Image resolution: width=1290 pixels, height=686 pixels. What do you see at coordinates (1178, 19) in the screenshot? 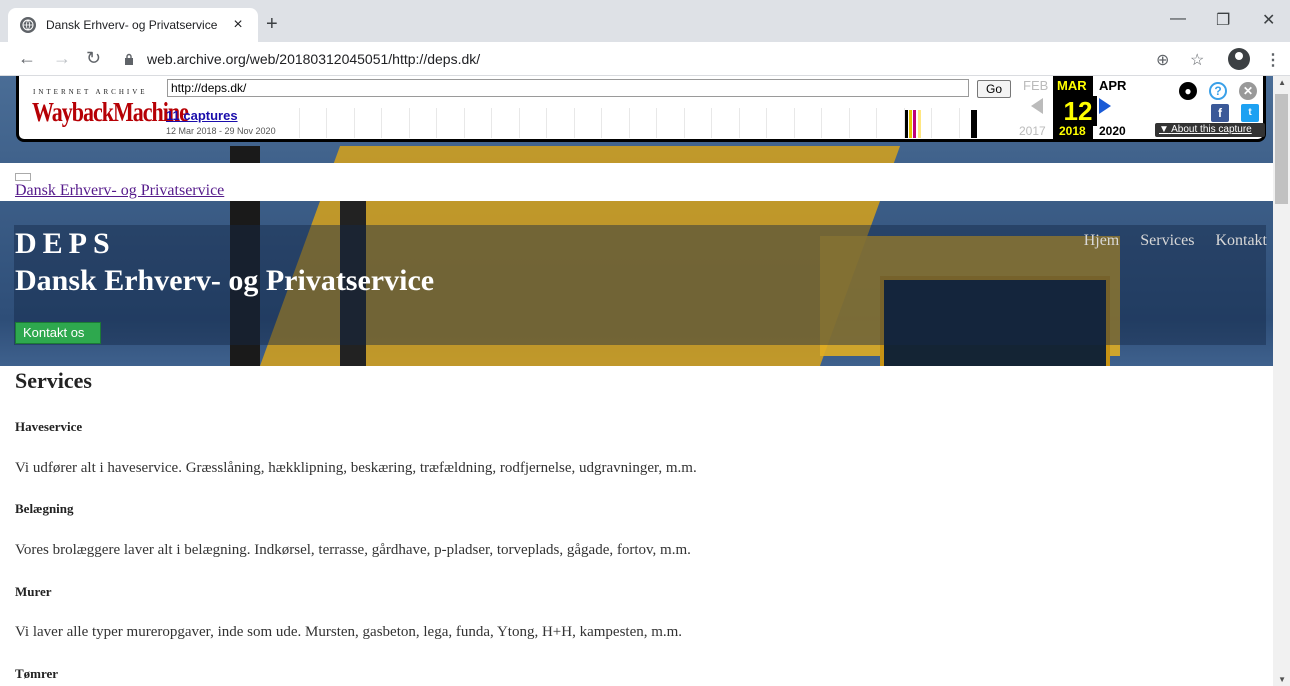
I see `minimize-button: —` at bounding box center [1178, 19].